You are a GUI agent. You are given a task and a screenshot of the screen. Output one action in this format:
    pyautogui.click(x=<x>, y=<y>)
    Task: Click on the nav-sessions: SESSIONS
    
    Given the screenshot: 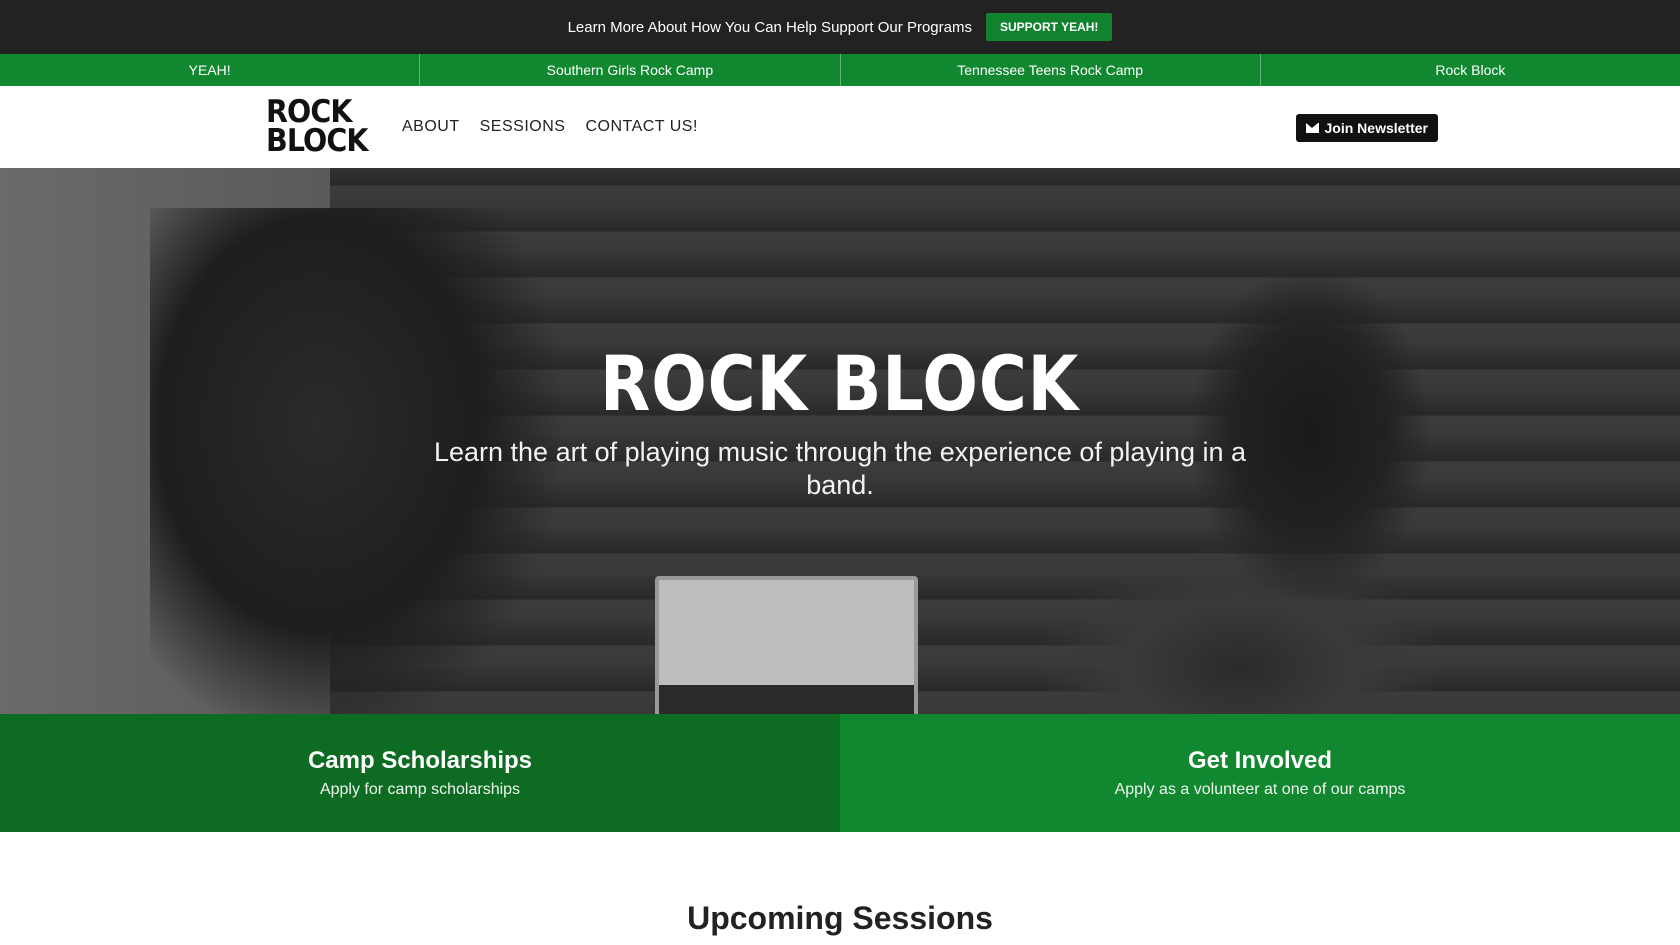 What is the action you would take?
    pyautogui.click(x=523, y=127)
    